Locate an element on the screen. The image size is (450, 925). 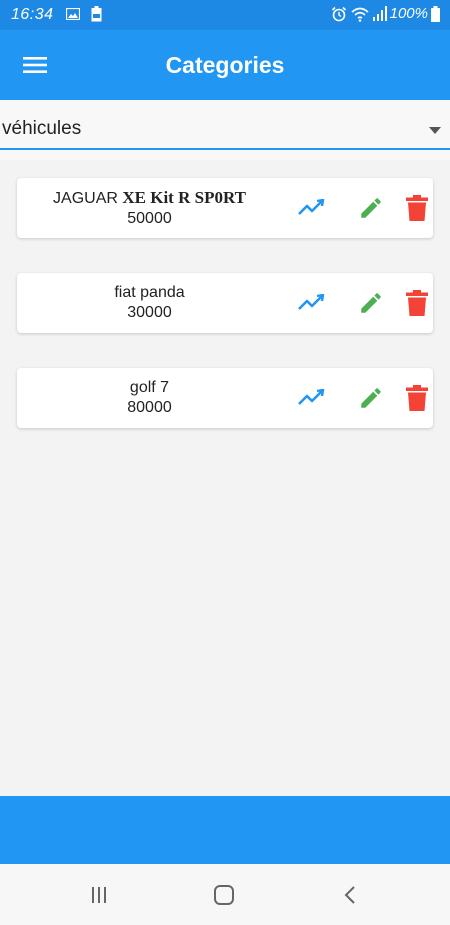
signal-icon is located at coordinates (379, 13).